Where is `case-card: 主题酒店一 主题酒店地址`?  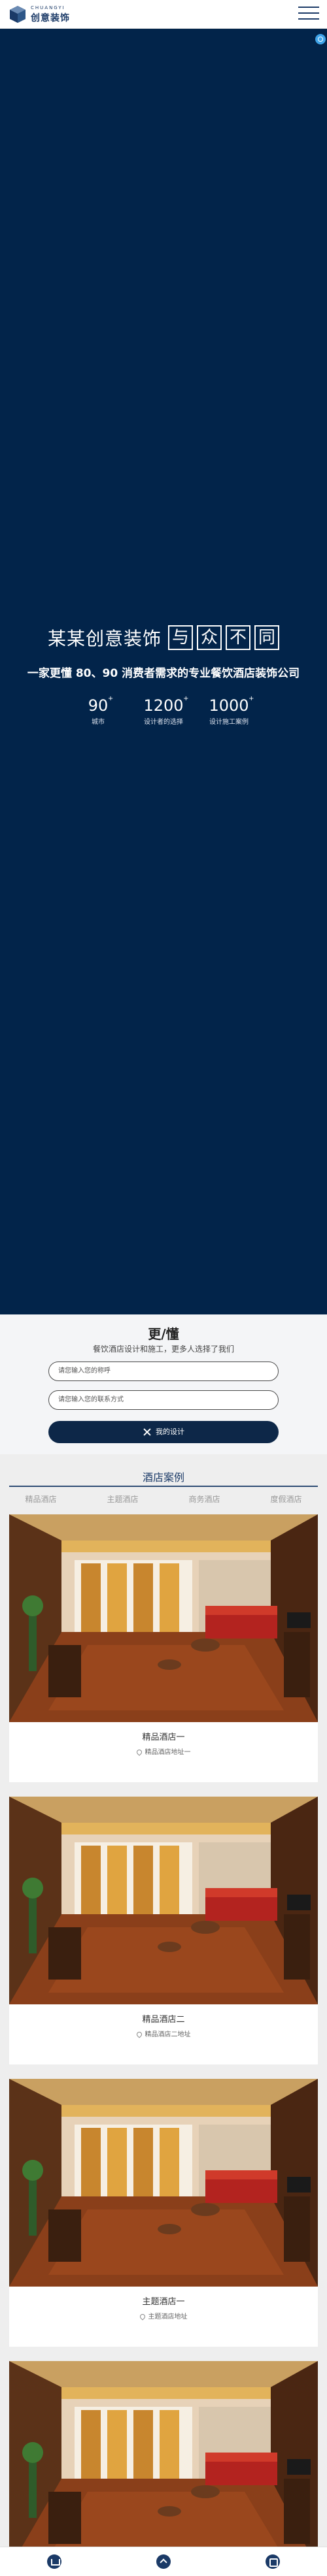
case-card: 主题酒店一 主题酒店地址 is located at coordinates (163, 2213).